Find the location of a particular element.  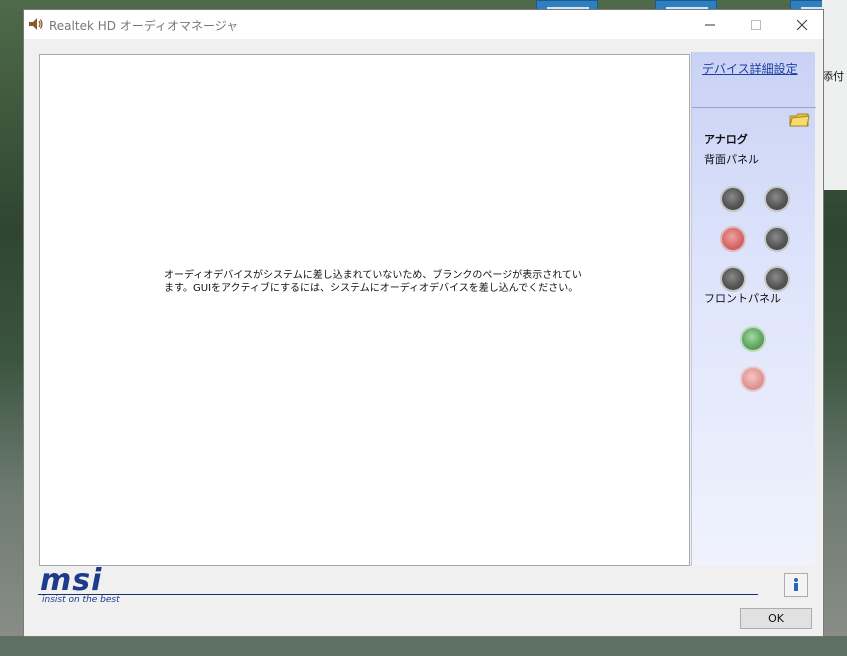

minimize-button is located at coordinates (710, 24).